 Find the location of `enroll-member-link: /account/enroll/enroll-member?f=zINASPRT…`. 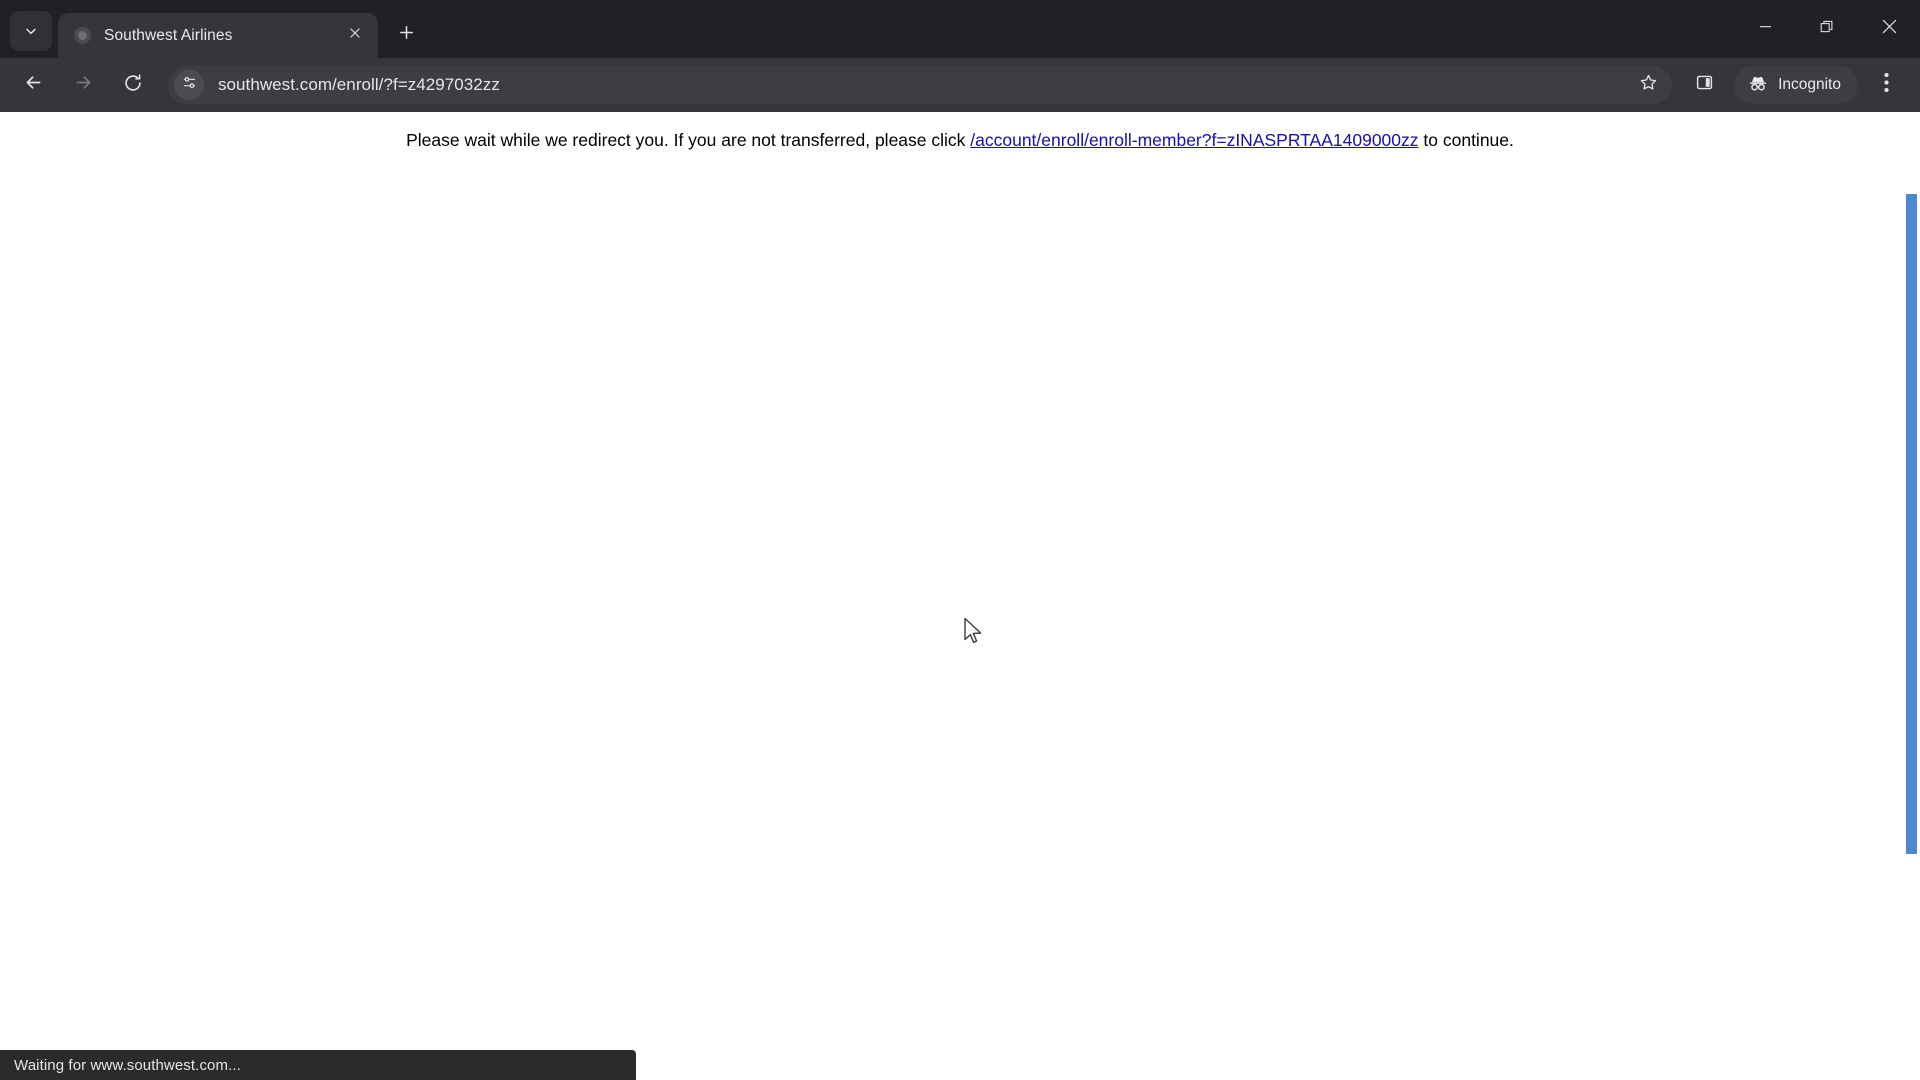

enroll-member-link: /account/enroll/enroll-member?f=zINASPRT… is located at coordinates (1194, 140).